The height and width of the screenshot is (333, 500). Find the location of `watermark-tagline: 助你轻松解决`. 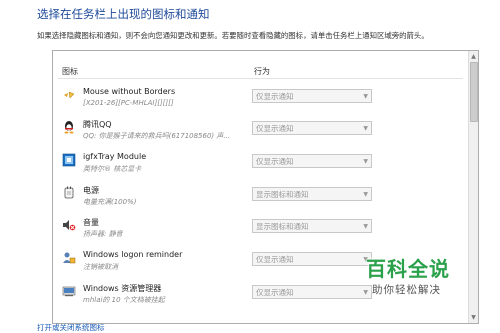

watermark-tagline: 助你轻松解决 is located at coordinates (406, 290).